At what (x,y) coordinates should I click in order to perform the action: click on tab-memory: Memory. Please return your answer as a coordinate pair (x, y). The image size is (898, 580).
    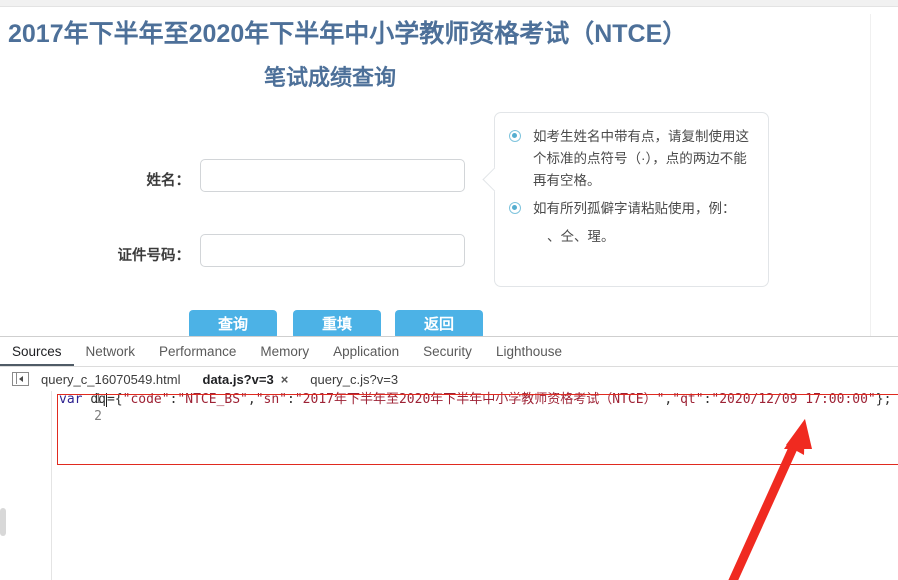
    Looking at the image, I should click on (284, 352).